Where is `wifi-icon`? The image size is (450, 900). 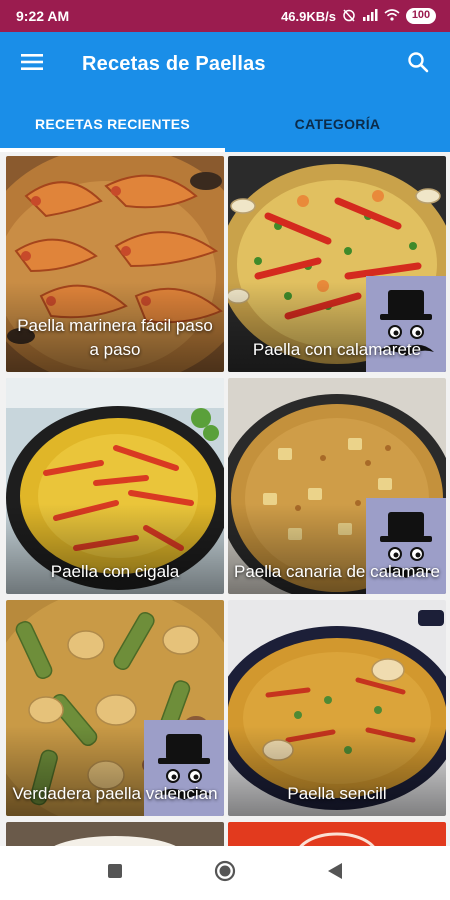
wifi-icon is located at coordinates (392, 16).